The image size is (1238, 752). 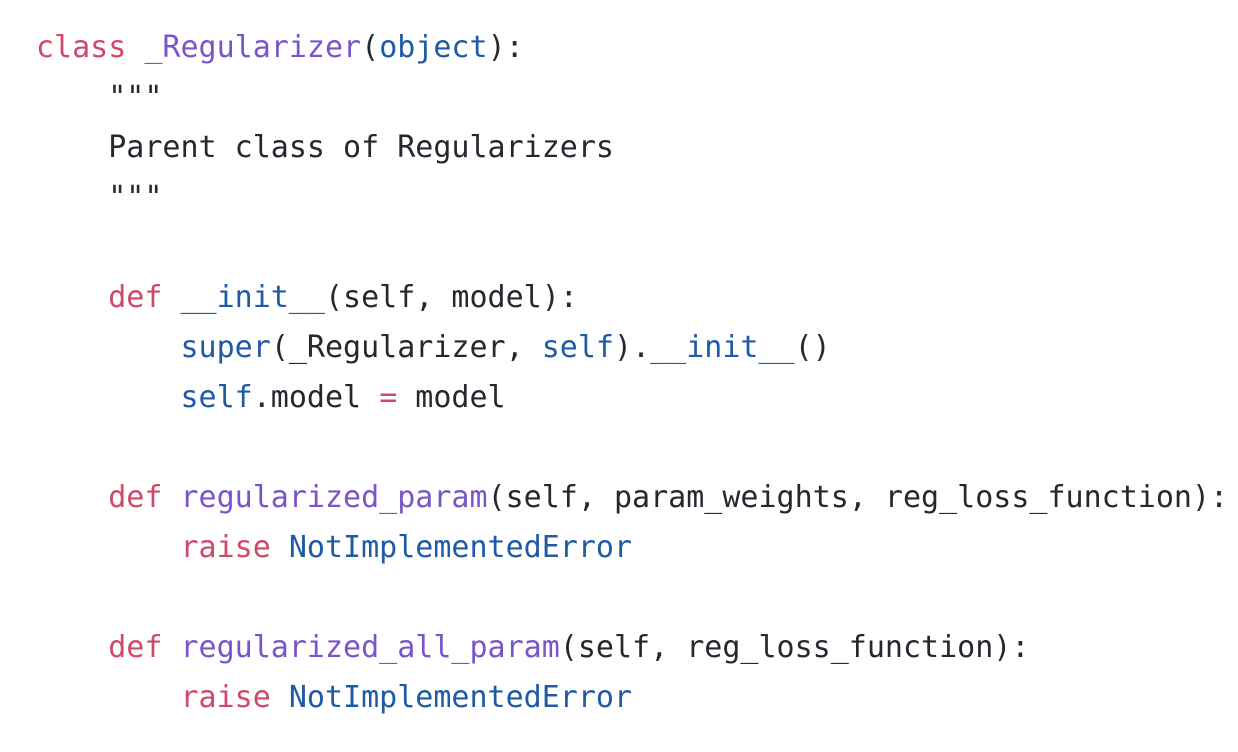 What do you see at coordinates (253, 47) in the screenshot?
I see `code-token-class: _Regularizer` at bounding box center [253, 47].